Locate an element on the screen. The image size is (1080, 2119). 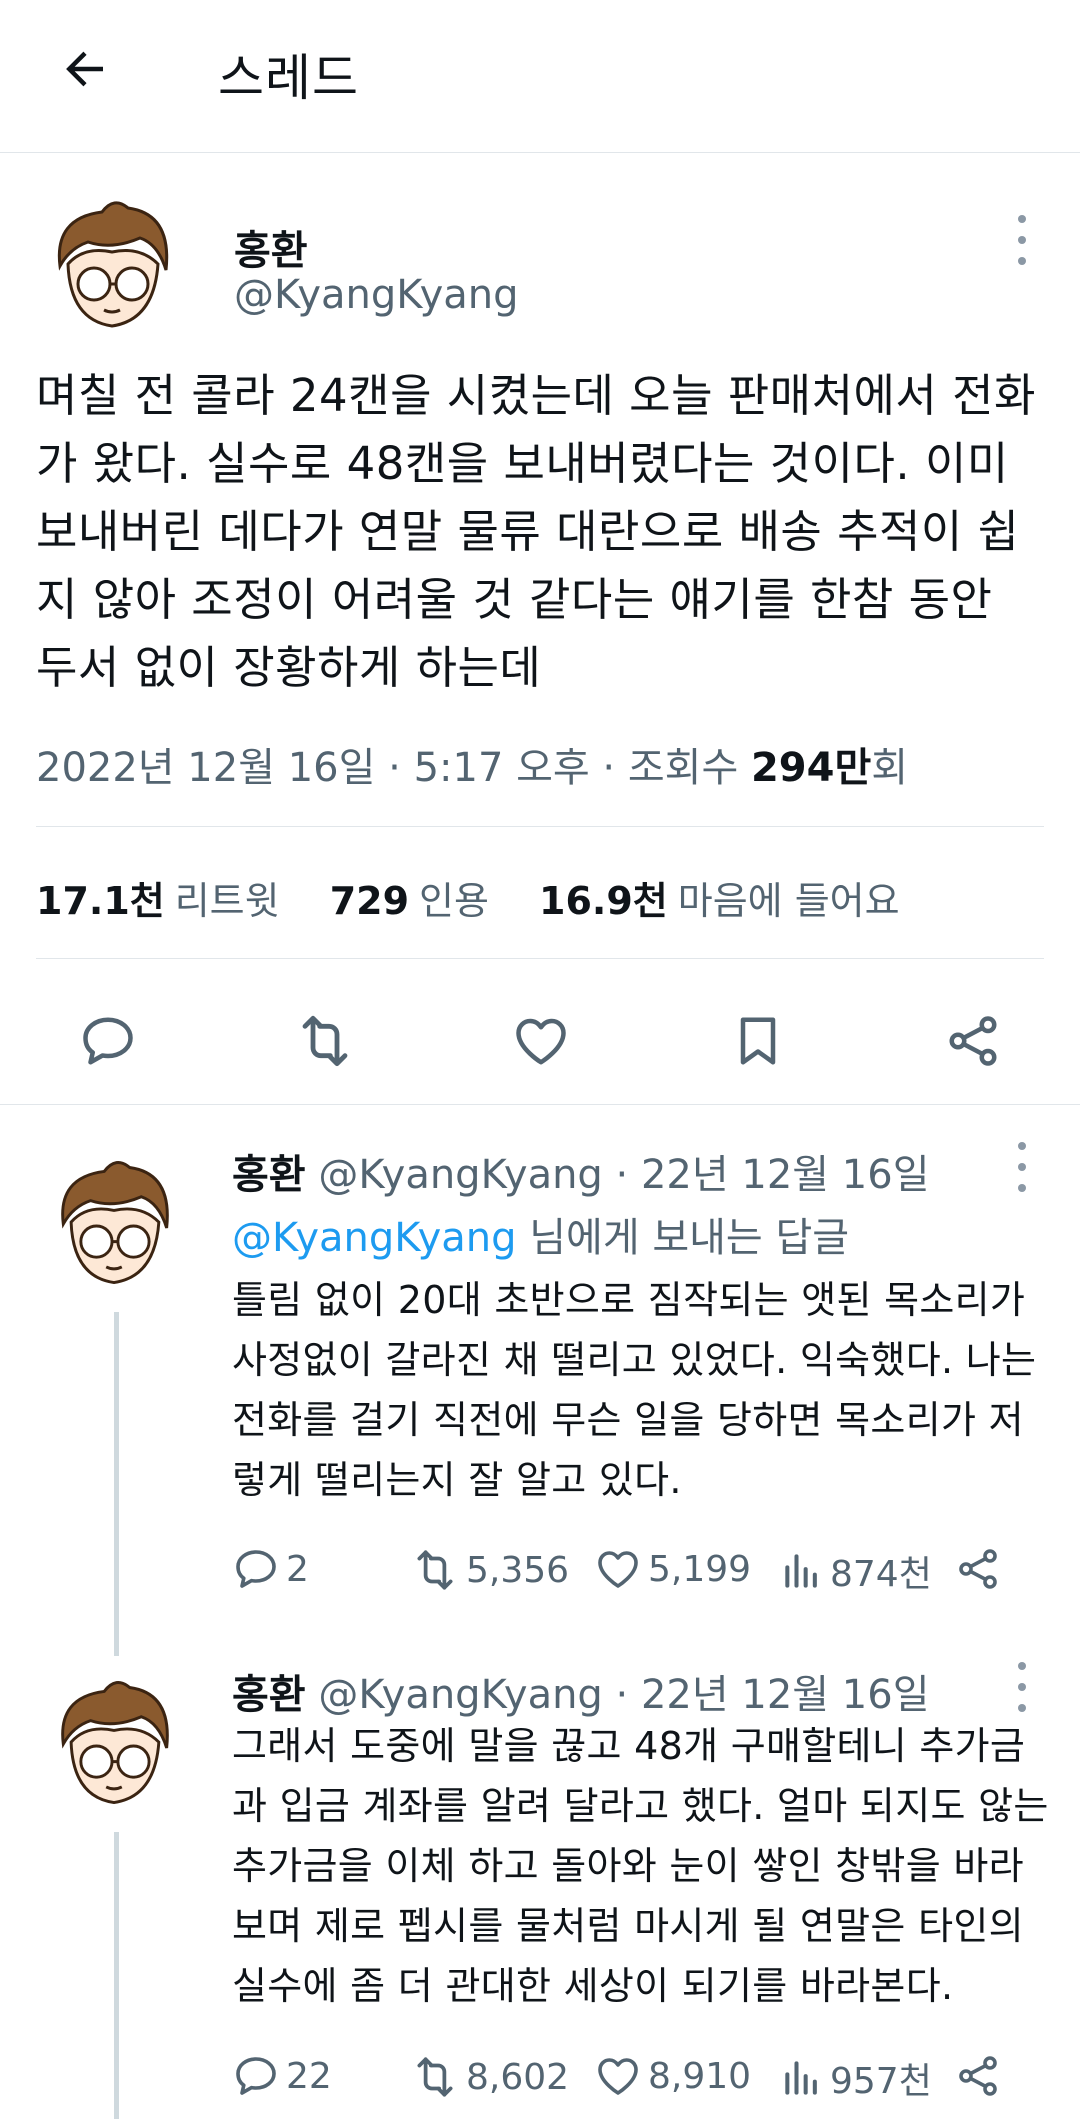
comment-count: 2 is located at coordinates (297, 1569).